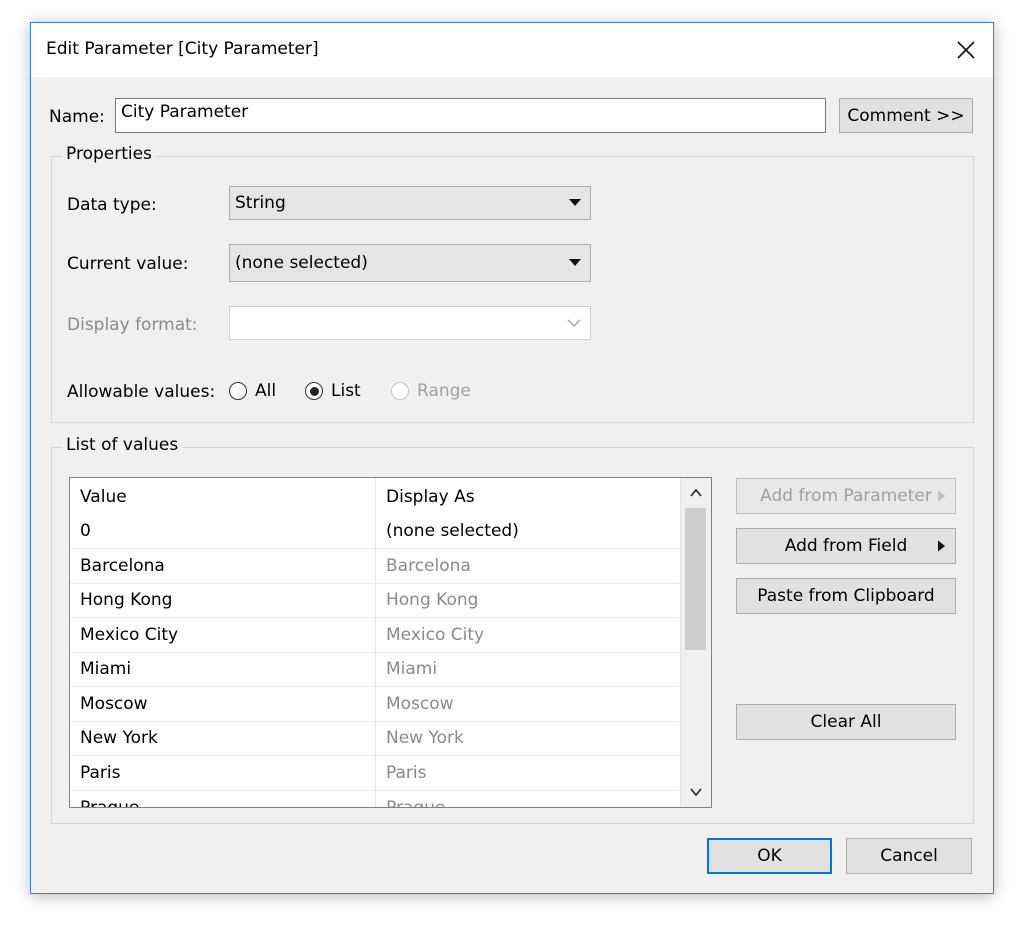  I want to click on radio-all-label: All, so click(266, 391).